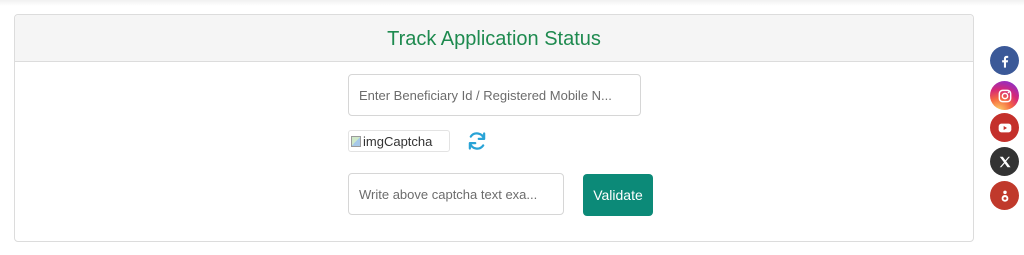 This screenshot has height=255, width=1024. What do you see at coordinates (494, 95) in the screenshot?
I see `beneficiary-id-input` at bounding box center [494, 95].